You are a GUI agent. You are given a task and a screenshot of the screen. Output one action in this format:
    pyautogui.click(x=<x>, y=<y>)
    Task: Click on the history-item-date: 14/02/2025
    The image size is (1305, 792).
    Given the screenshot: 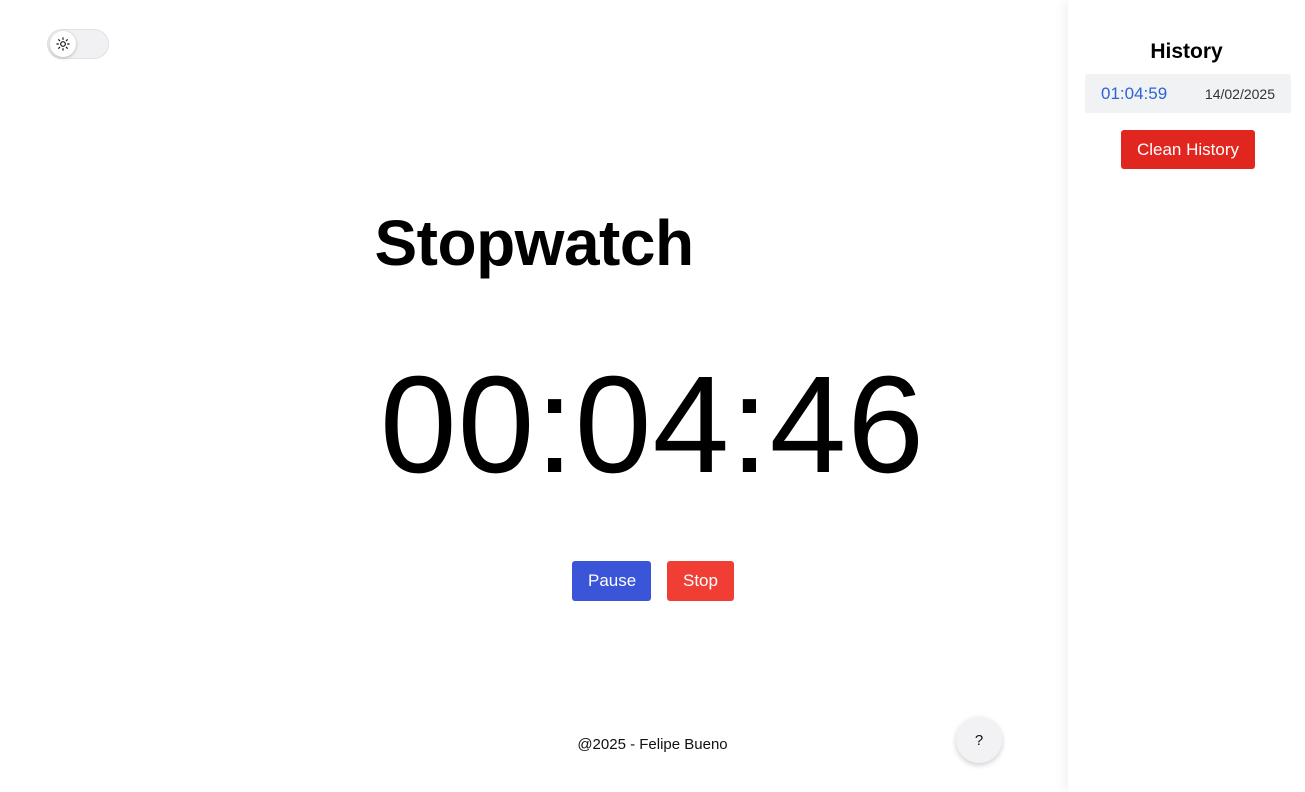 What is the action you would take?
    pyautogui.click(x=1239, y=93)
    